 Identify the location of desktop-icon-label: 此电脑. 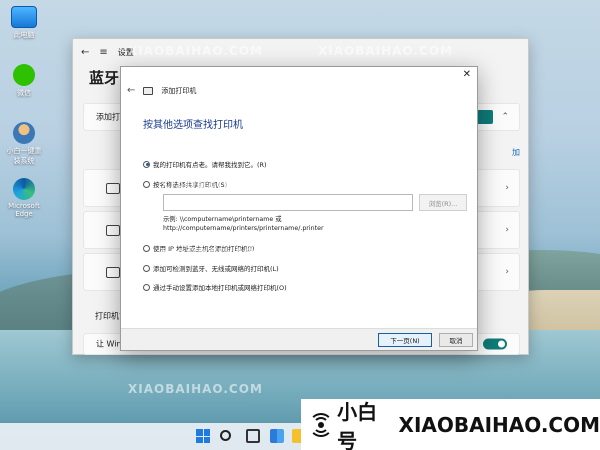
(24, 35).